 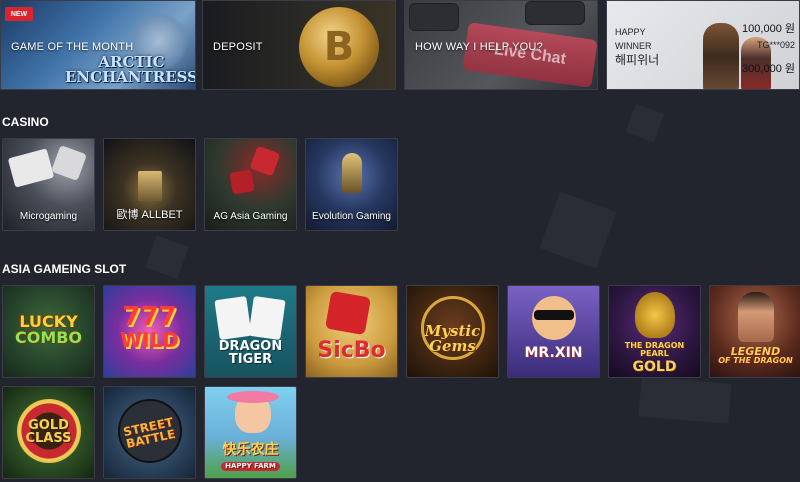 I want to click on section-title-casino: CASINO, so click(x=25, y=122).